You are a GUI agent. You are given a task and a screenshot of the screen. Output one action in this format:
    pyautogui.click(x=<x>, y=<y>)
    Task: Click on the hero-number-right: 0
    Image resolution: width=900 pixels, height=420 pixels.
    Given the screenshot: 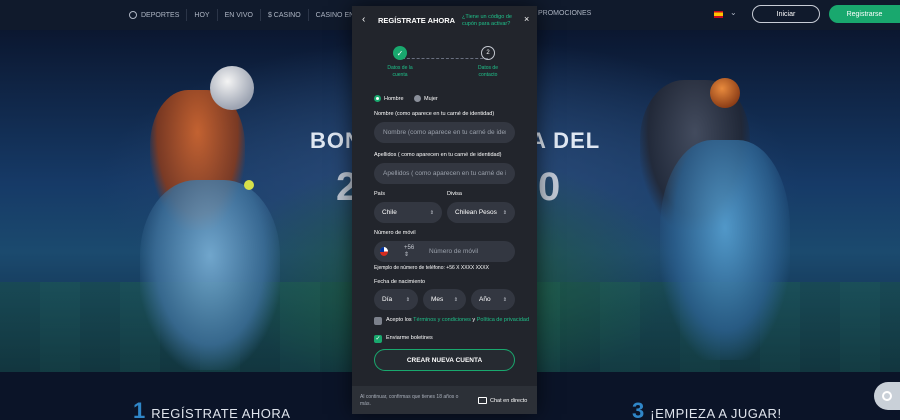 What is the action you would take?
    pyautogui.click(x=549, y=187)
    